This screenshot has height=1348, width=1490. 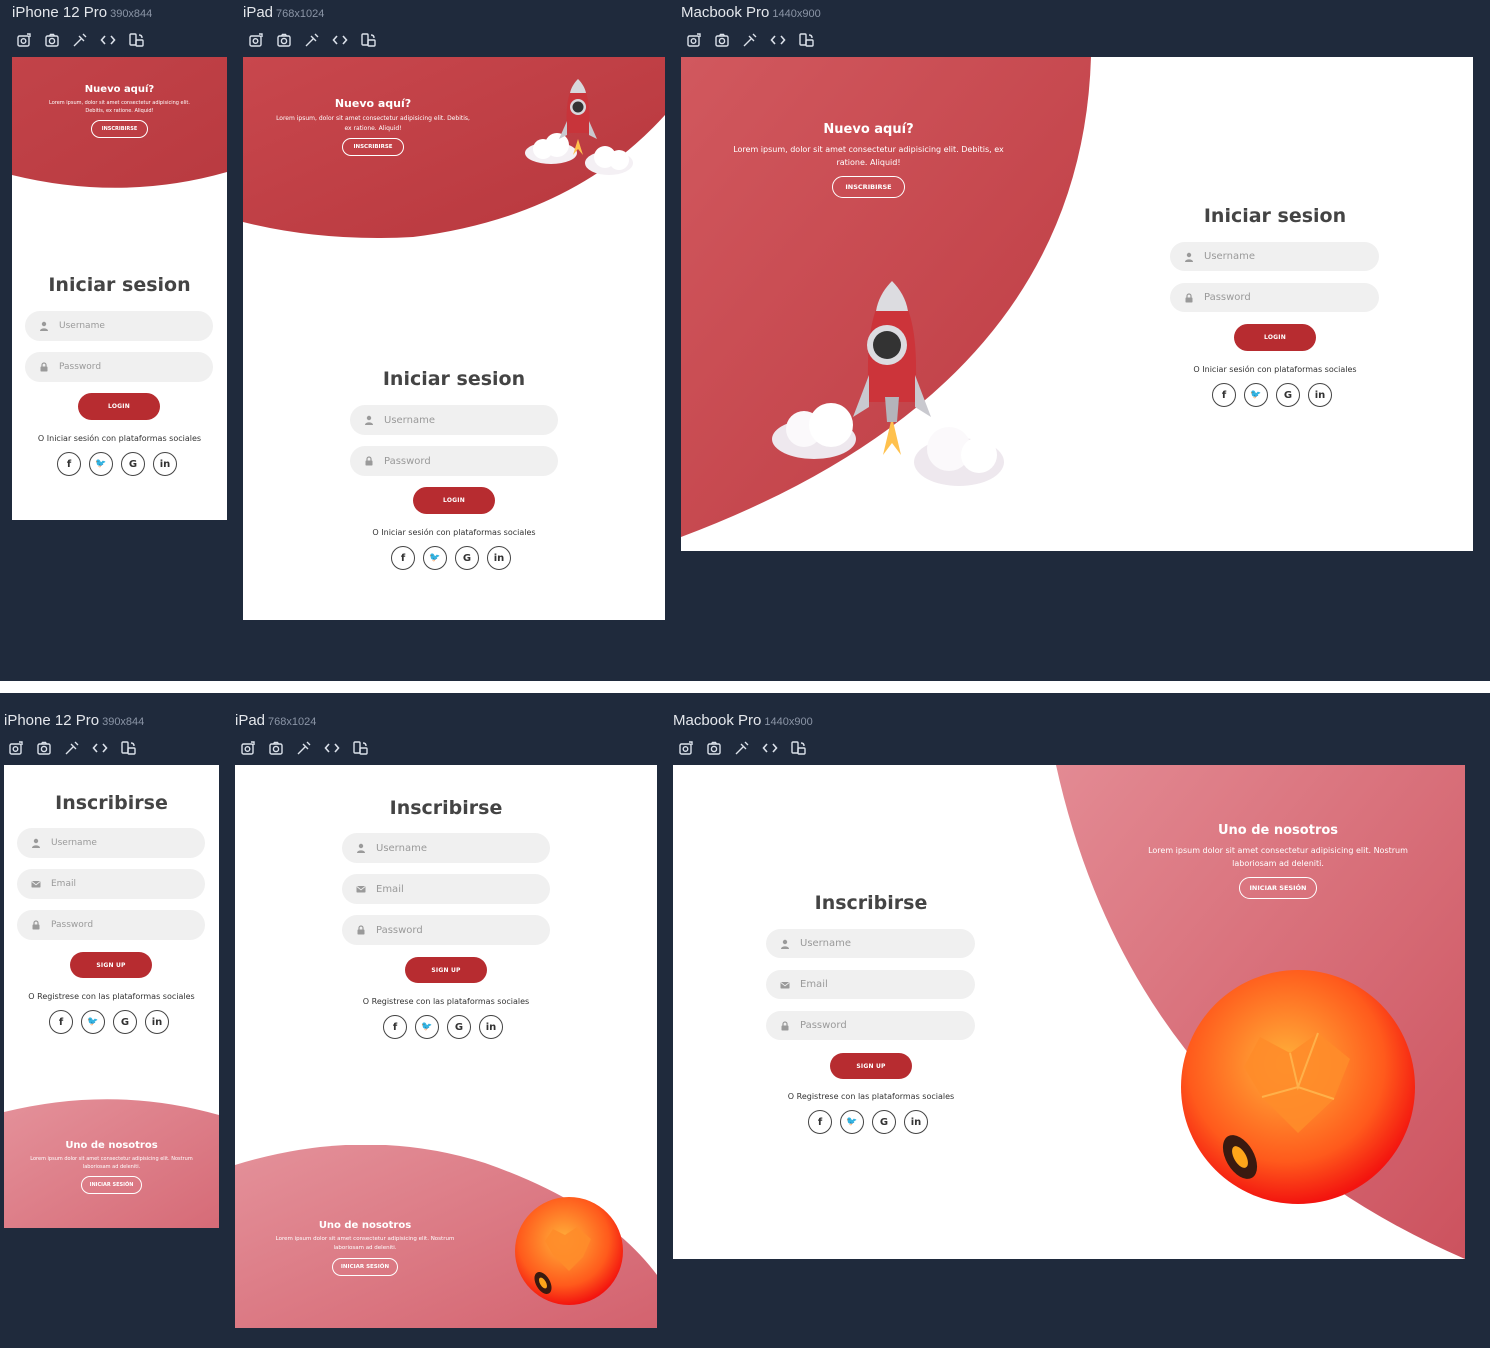 I want to click on rocket-illustration, so click(x=579, y=127).